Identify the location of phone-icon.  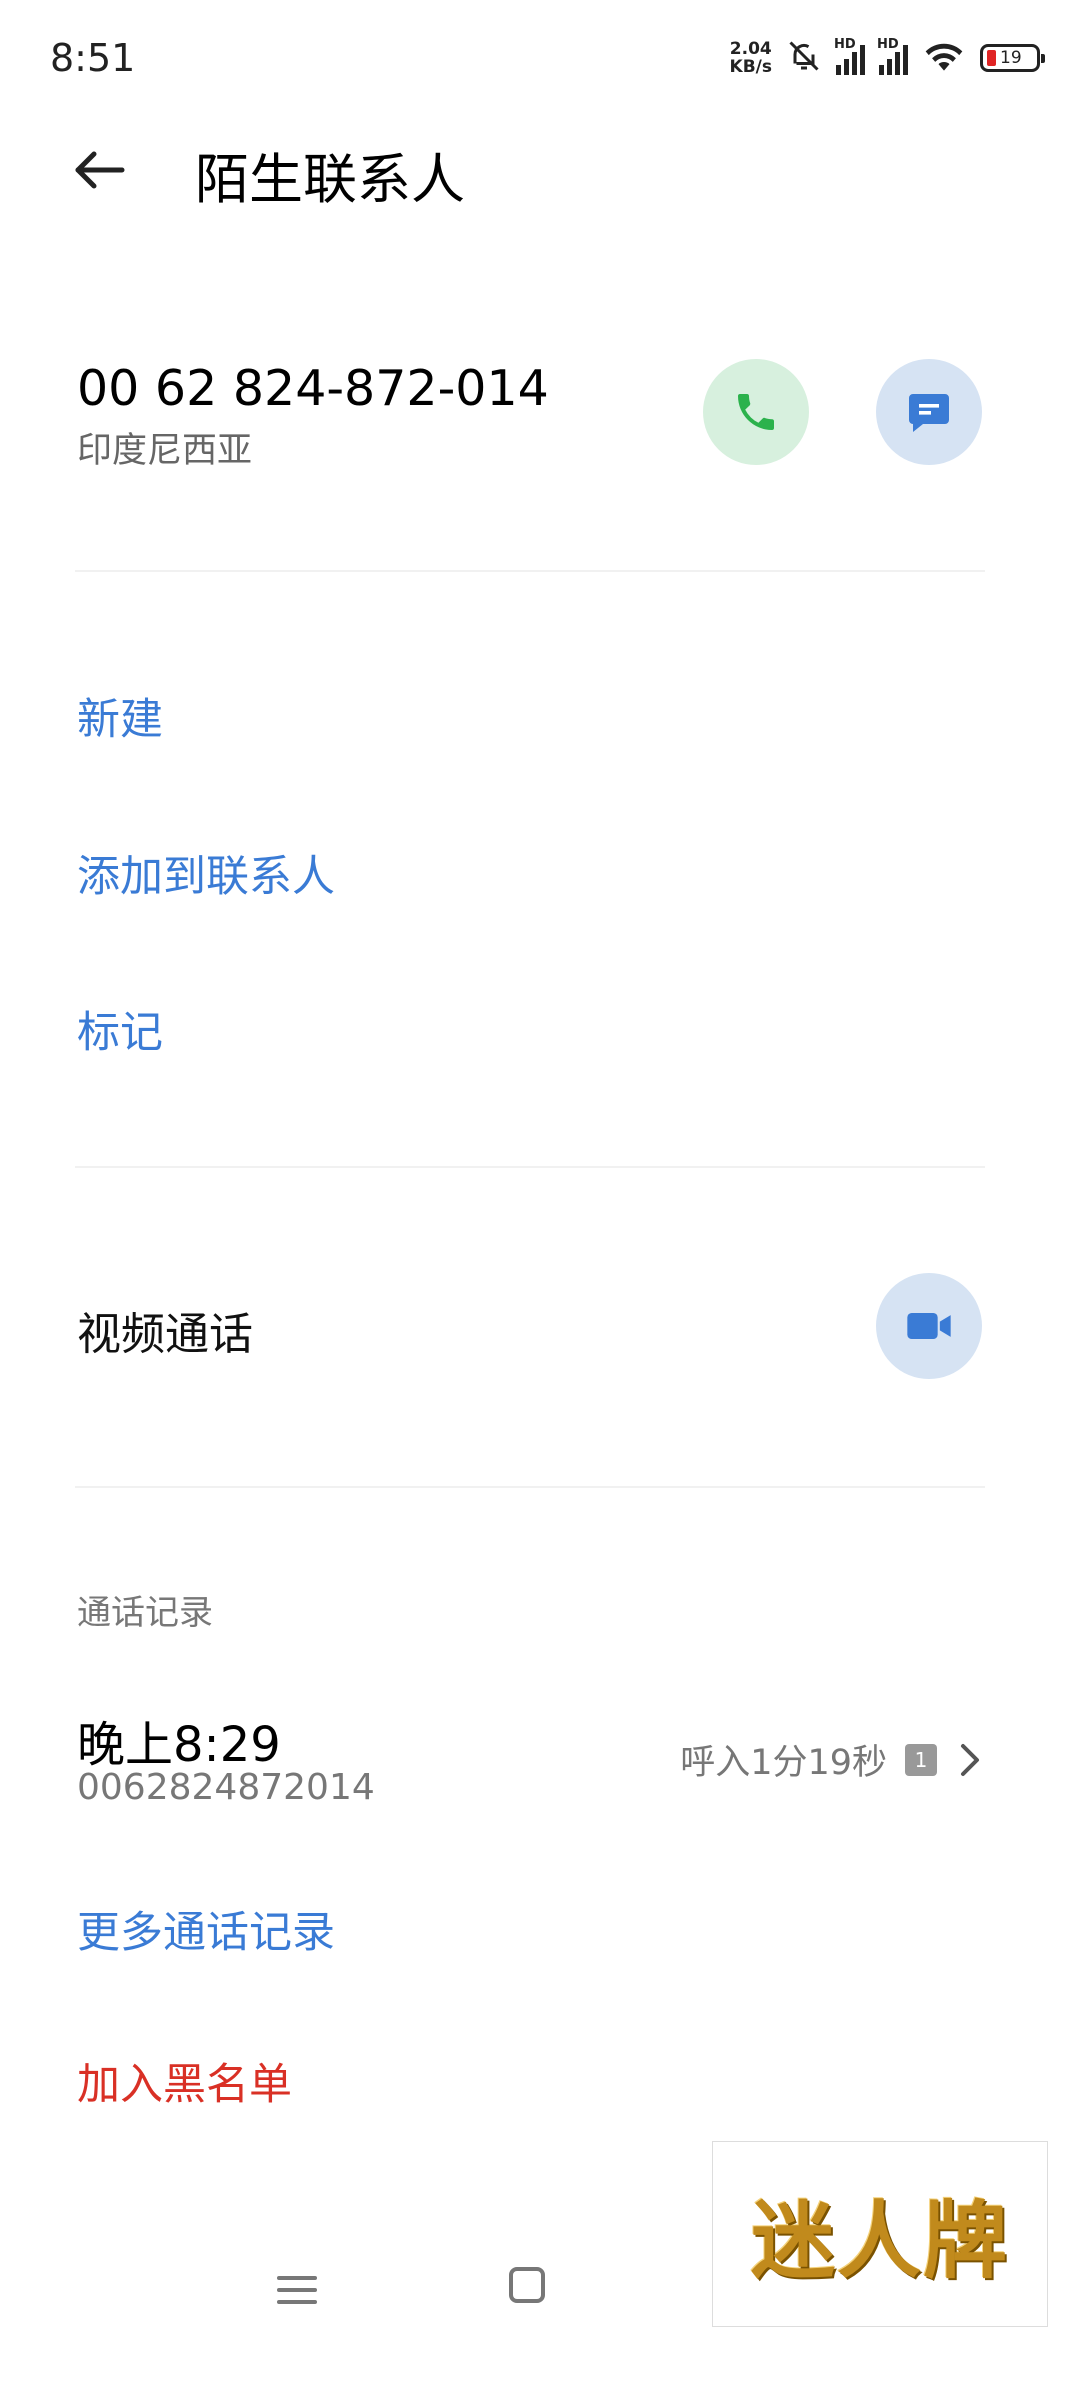
(756, 412).